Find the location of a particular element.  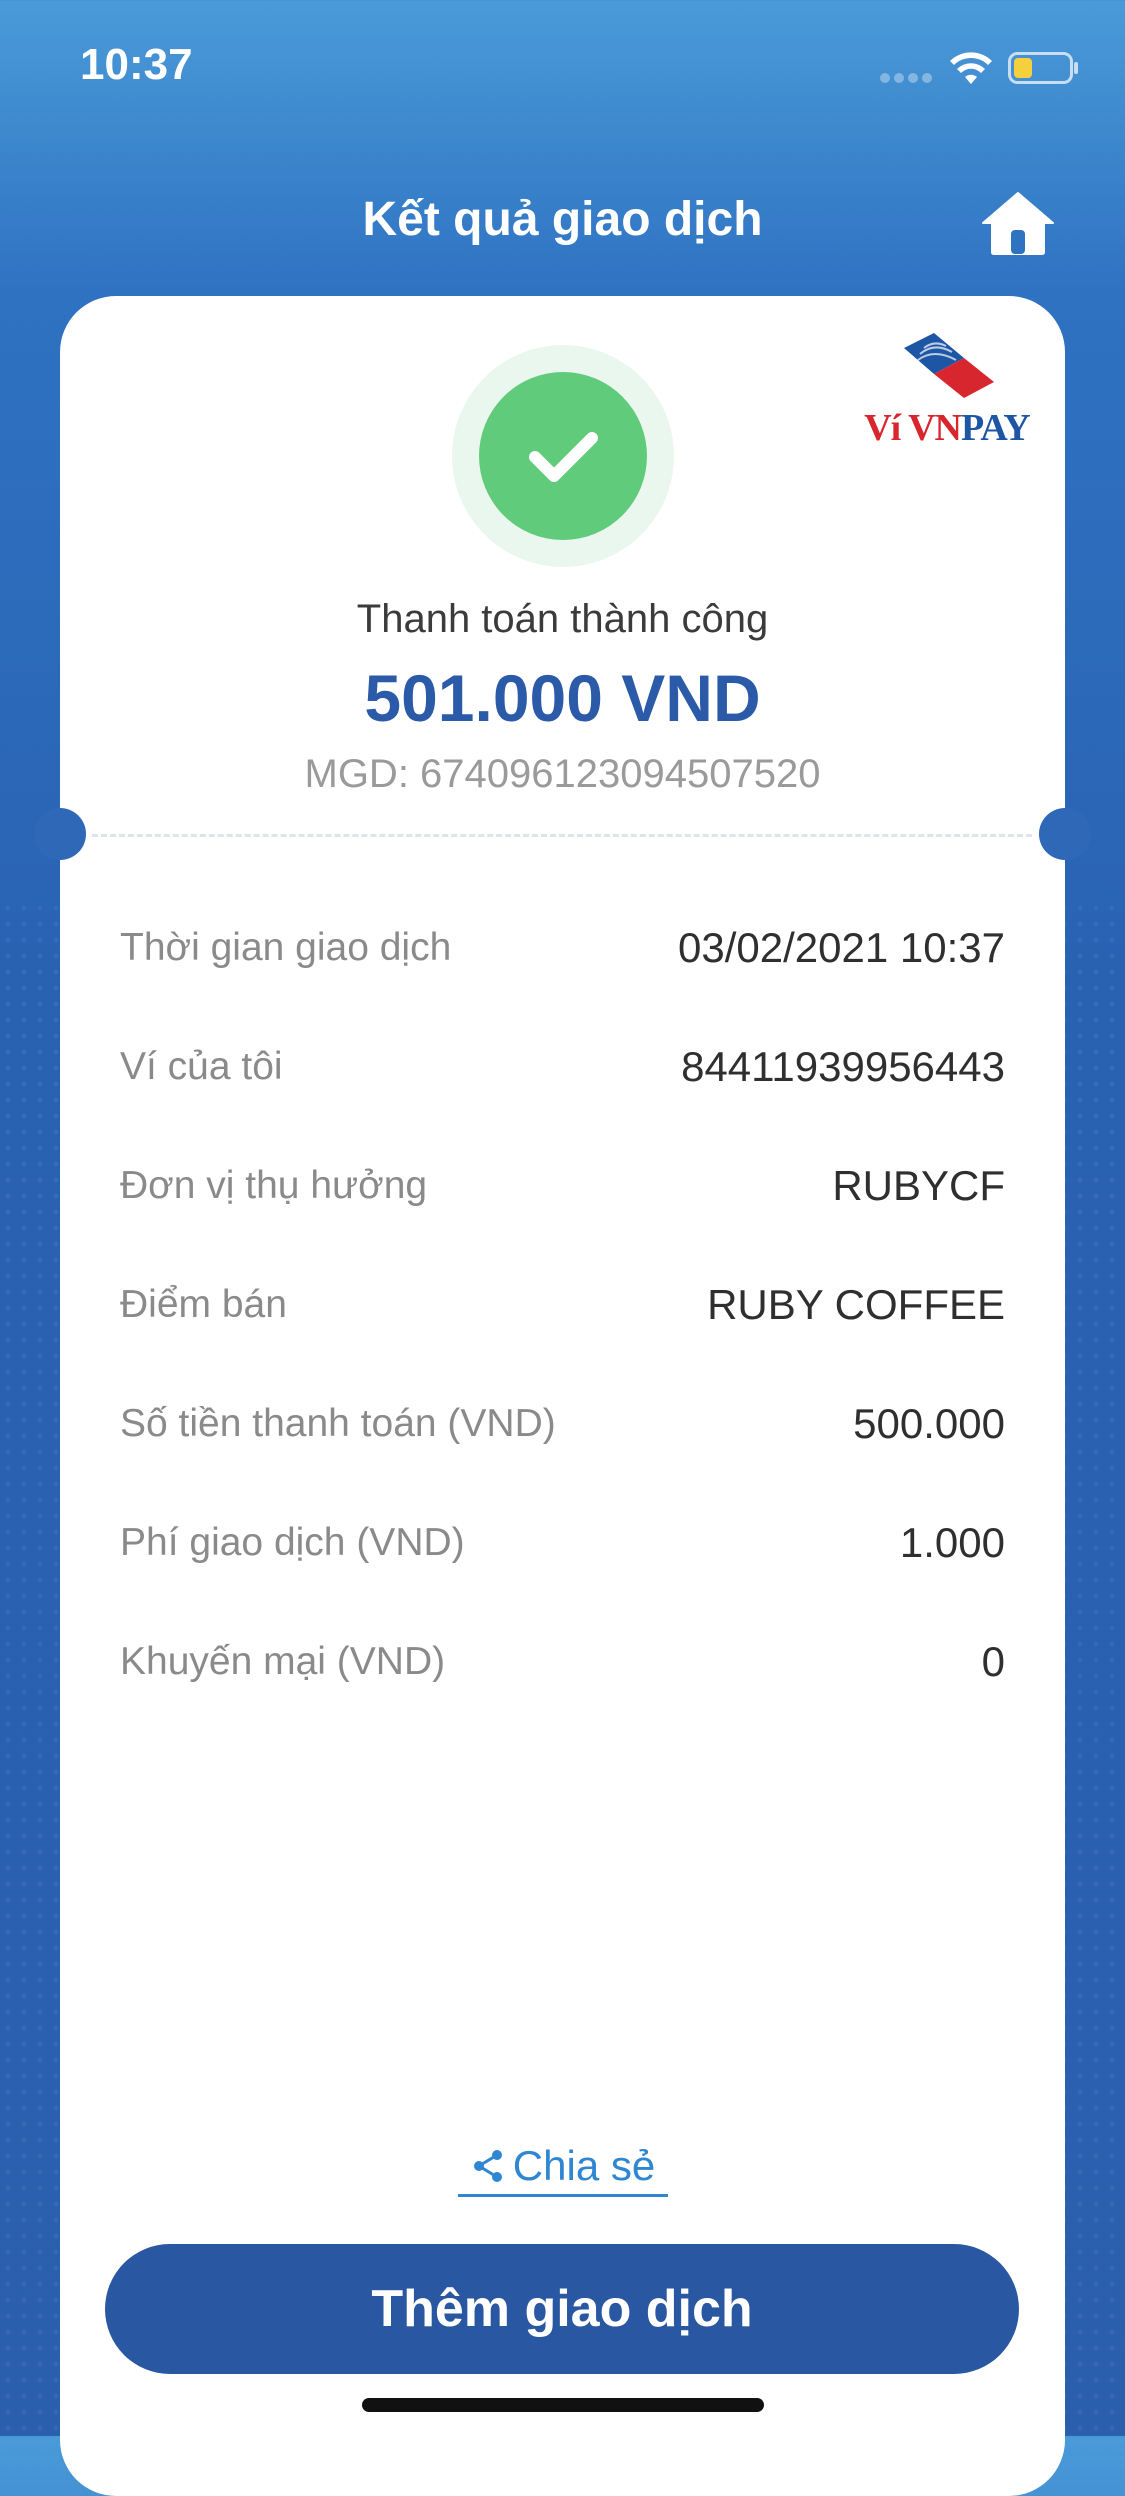

detail-label: Ví của tôi is located at coordinates (201, 1066).